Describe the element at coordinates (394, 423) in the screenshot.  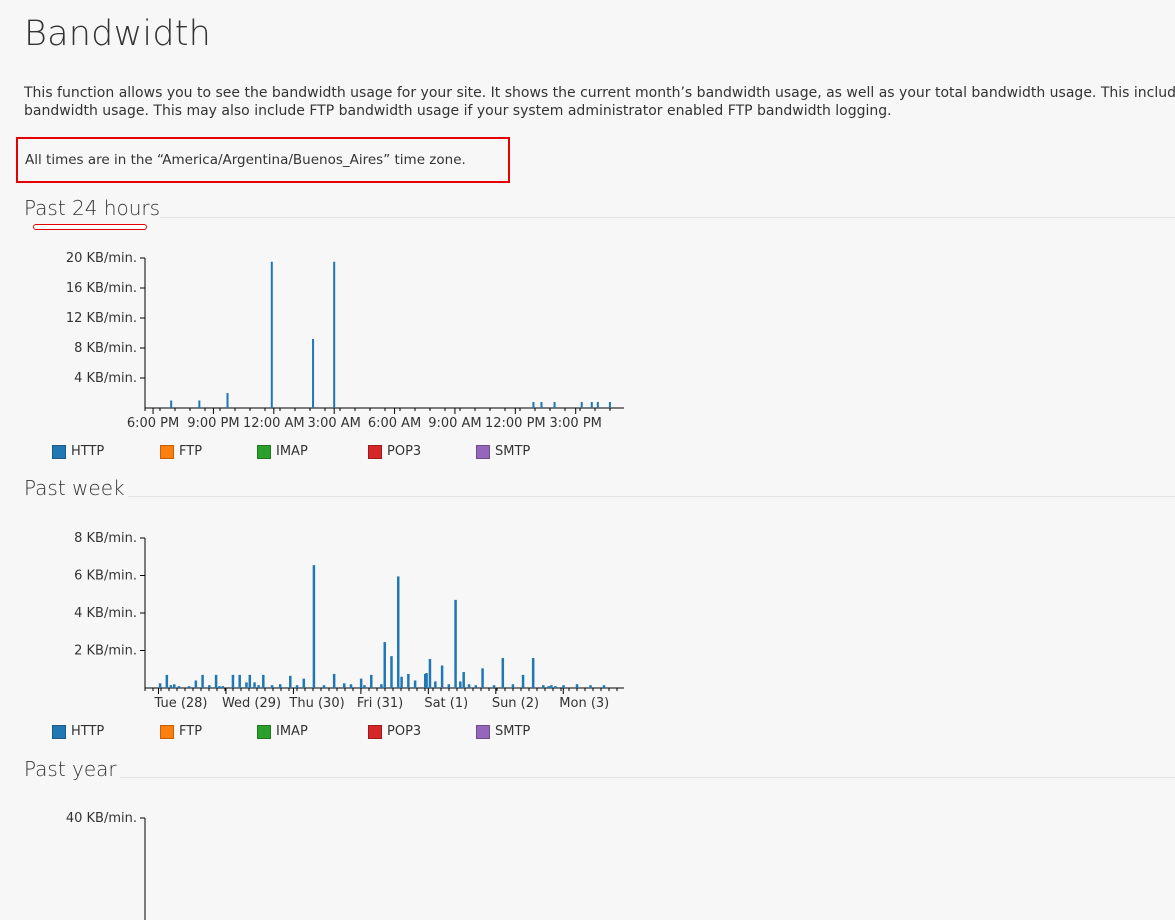
I see `x-tick-label: 6:00 AM` at that location.